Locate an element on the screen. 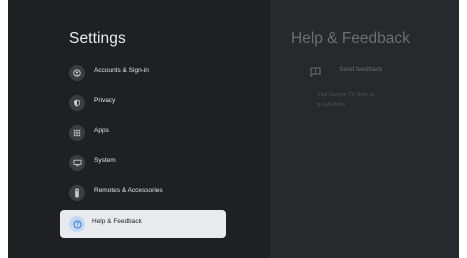  help-url: g.co/tv/help is located at coordinates (331, 104).